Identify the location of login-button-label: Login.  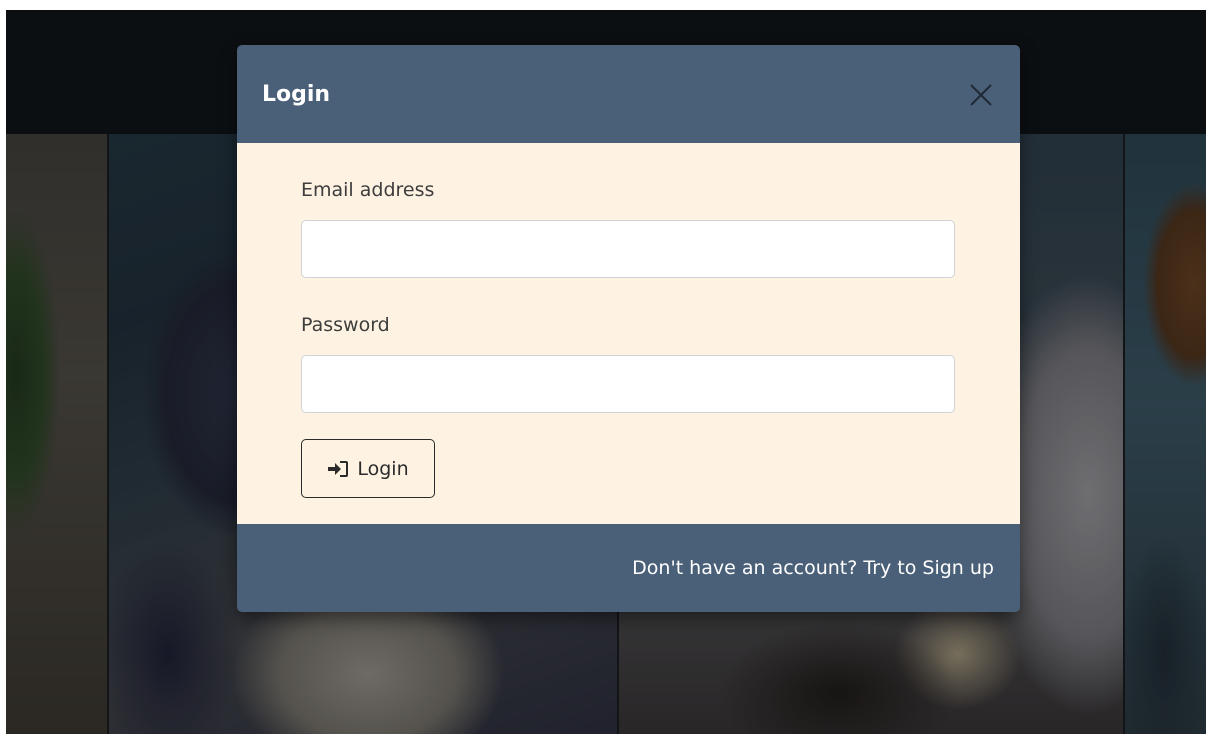
(383, 468).